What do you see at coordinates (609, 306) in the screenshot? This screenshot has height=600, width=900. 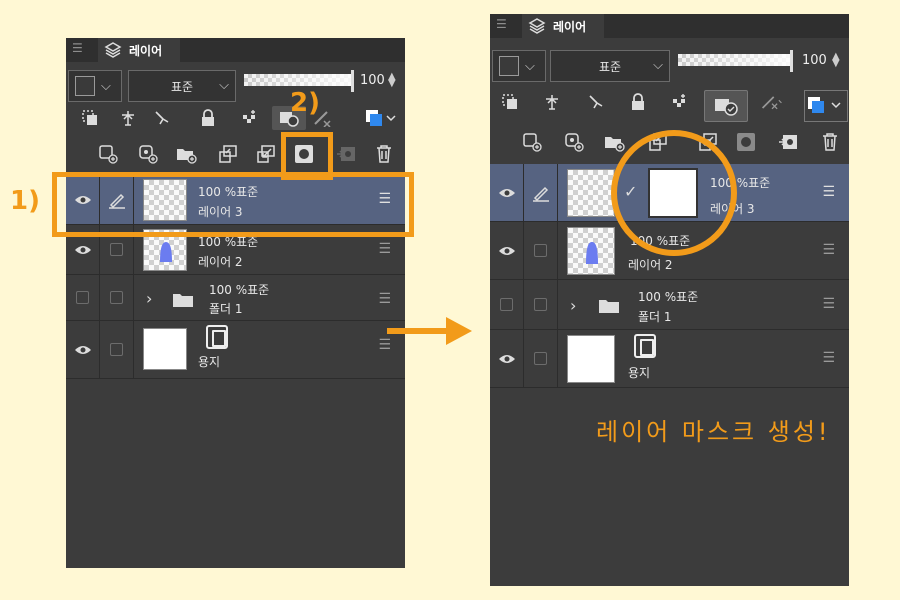 I see `folder-icon` at bounding box center [609, 306].